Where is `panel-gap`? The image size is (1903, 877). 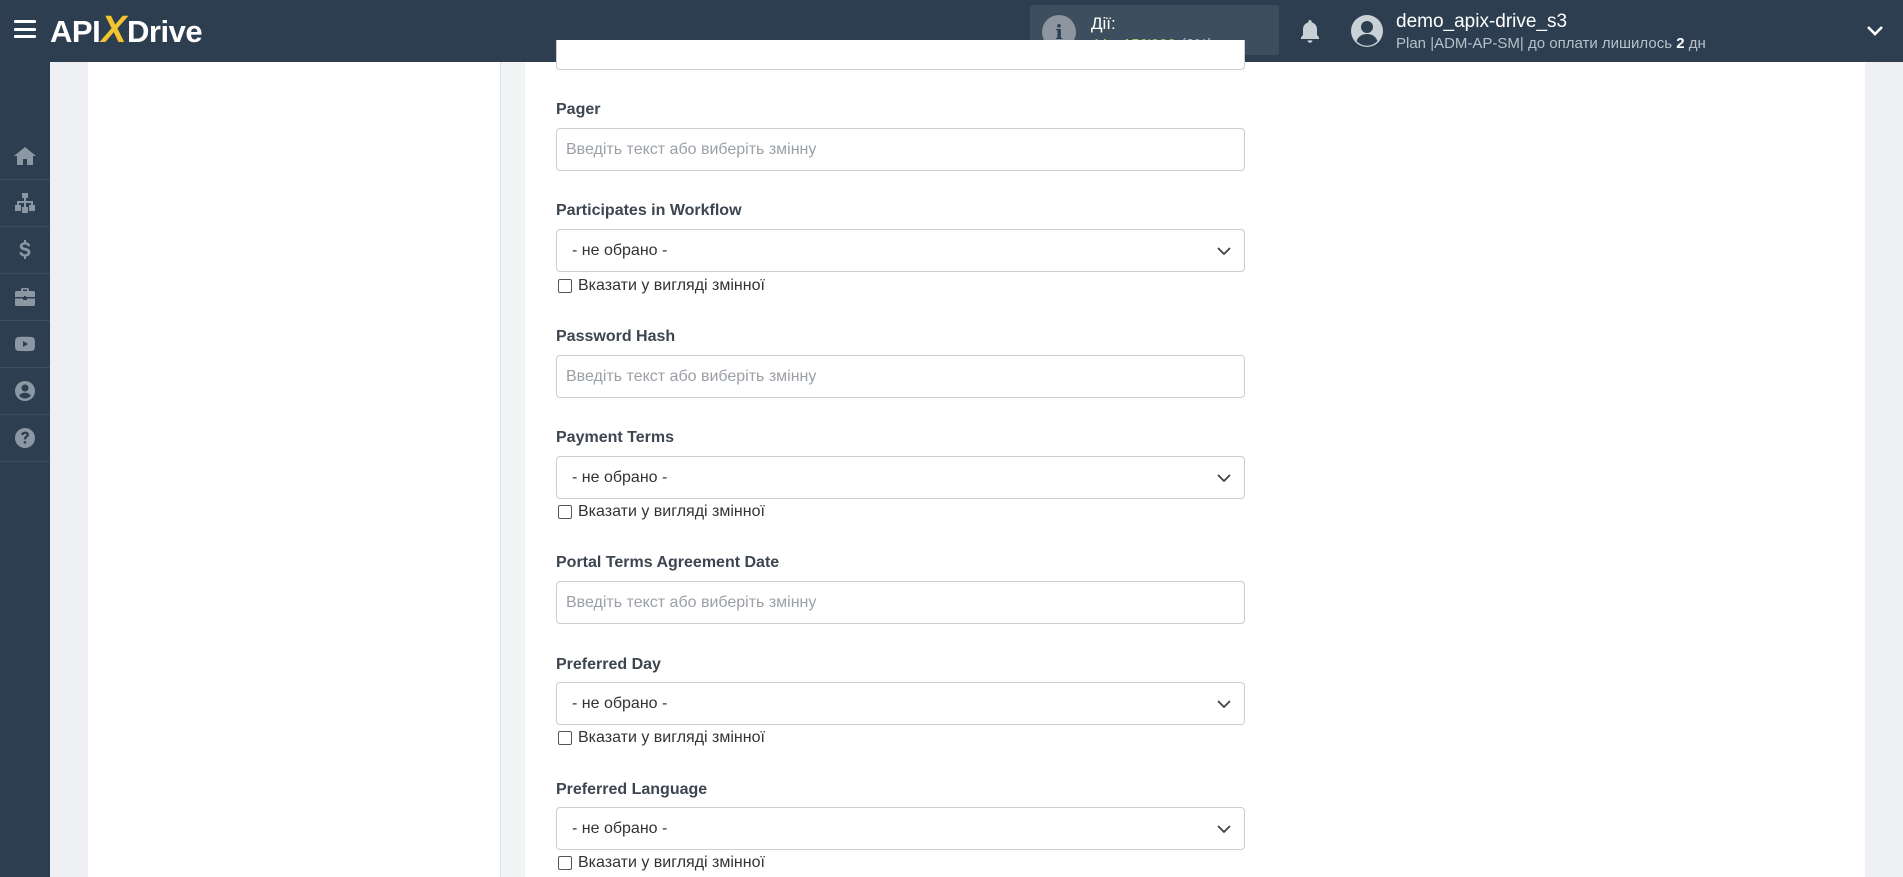
panel-gap is located at coordinates (513, 469).